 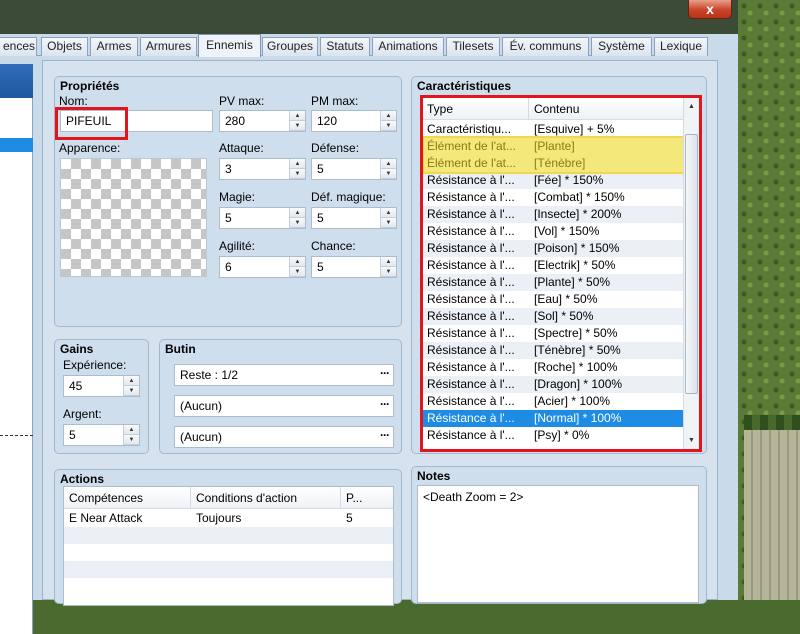 I want to click on tab-system: Système, so click(x=621, y=46).